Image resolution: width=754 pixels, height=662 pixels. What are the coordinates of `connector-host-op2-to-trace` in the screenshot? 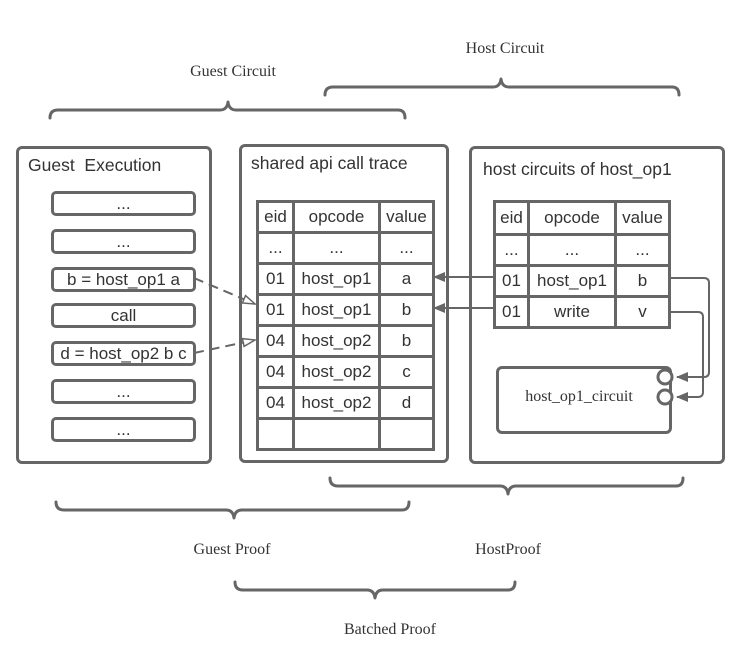 It's located at (224, 347).